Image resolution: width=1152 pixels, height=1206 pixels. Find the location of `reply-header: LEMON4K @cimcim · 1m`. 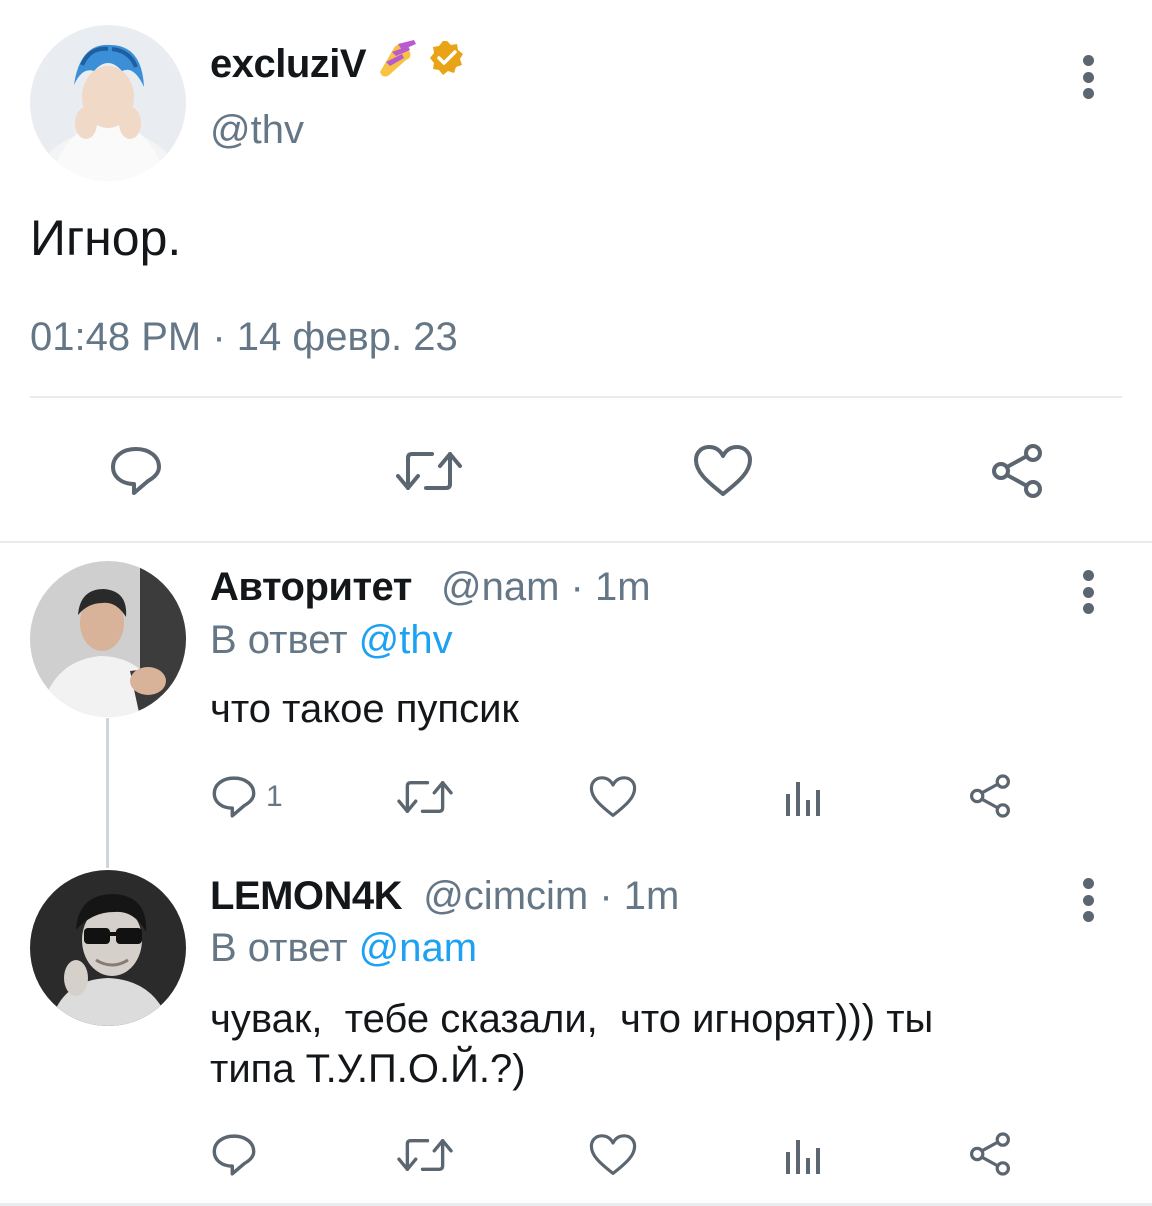

reply-header: LEMON4K @cimcim · 1m is located at coordinates (444, 896).